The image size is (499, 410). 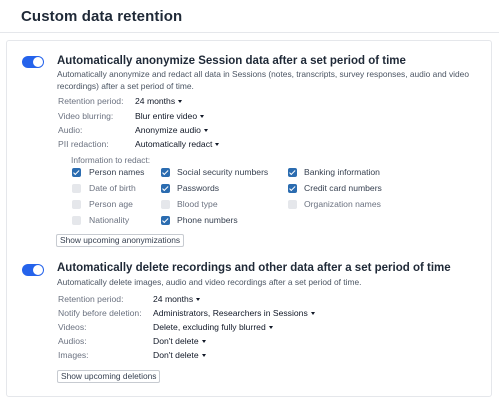 I want to click on redact-heading: Information to redact:, so click(x=111, y=160).